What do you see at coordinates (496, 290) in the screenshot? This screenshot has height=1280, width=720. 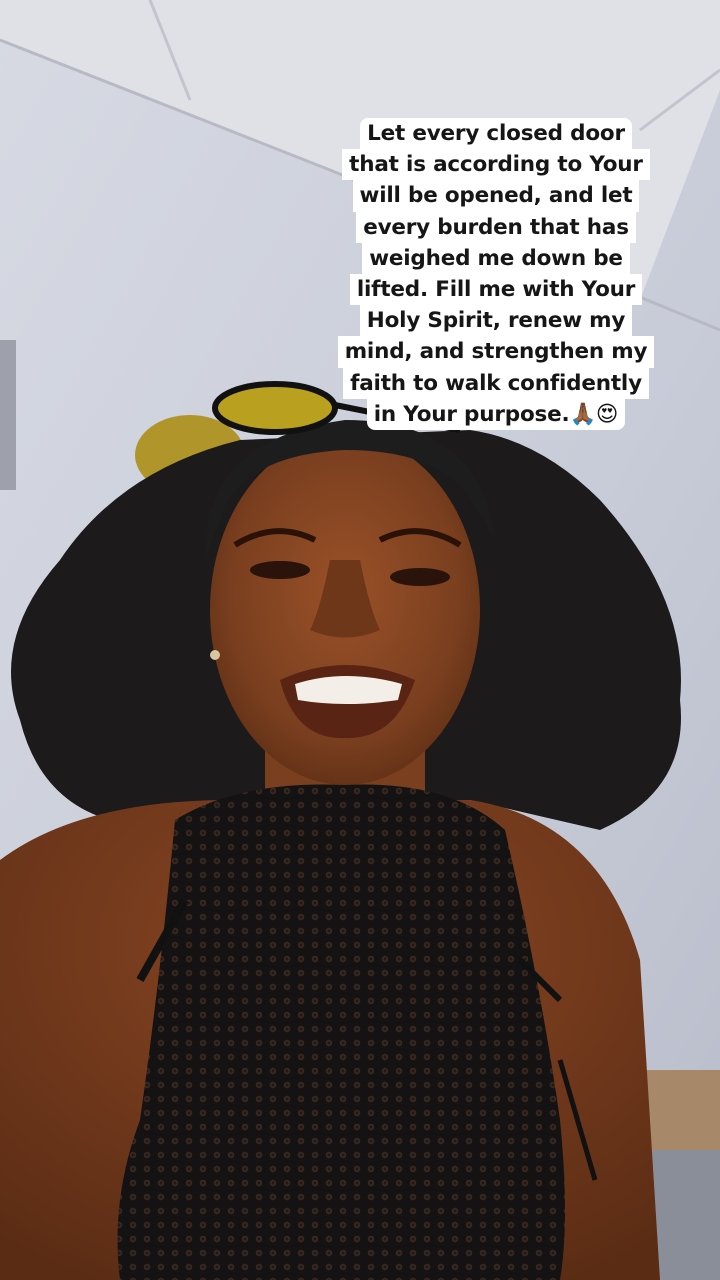 I see `caption-line: lifted. Fill me with Your` at bounding box center [496, 290].